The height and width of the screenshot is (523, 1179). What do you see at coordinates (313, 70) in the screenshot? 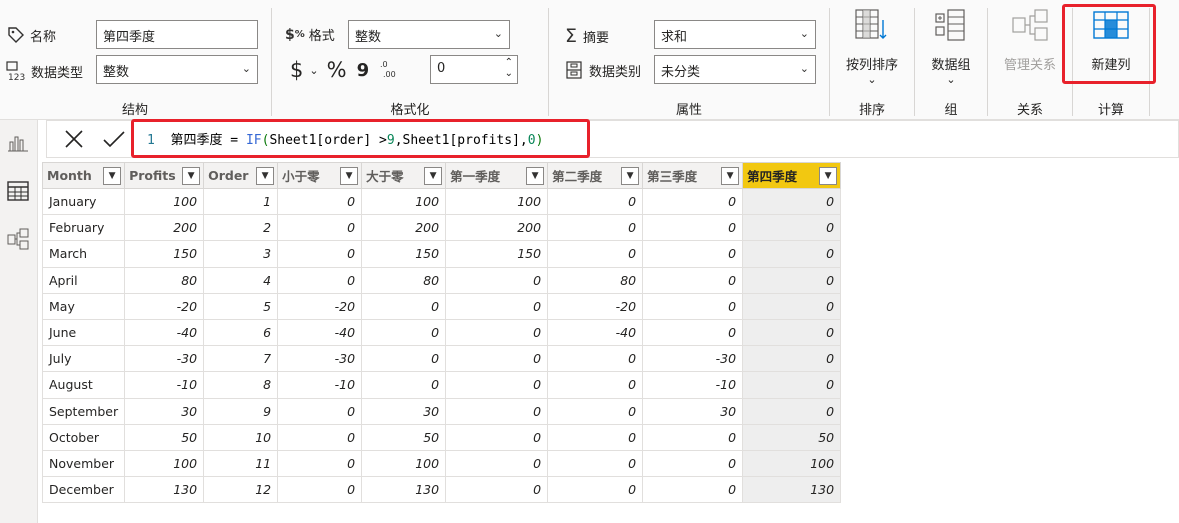
I see `chevron-down-icon: ⌄` at bounding box center [313, 70].